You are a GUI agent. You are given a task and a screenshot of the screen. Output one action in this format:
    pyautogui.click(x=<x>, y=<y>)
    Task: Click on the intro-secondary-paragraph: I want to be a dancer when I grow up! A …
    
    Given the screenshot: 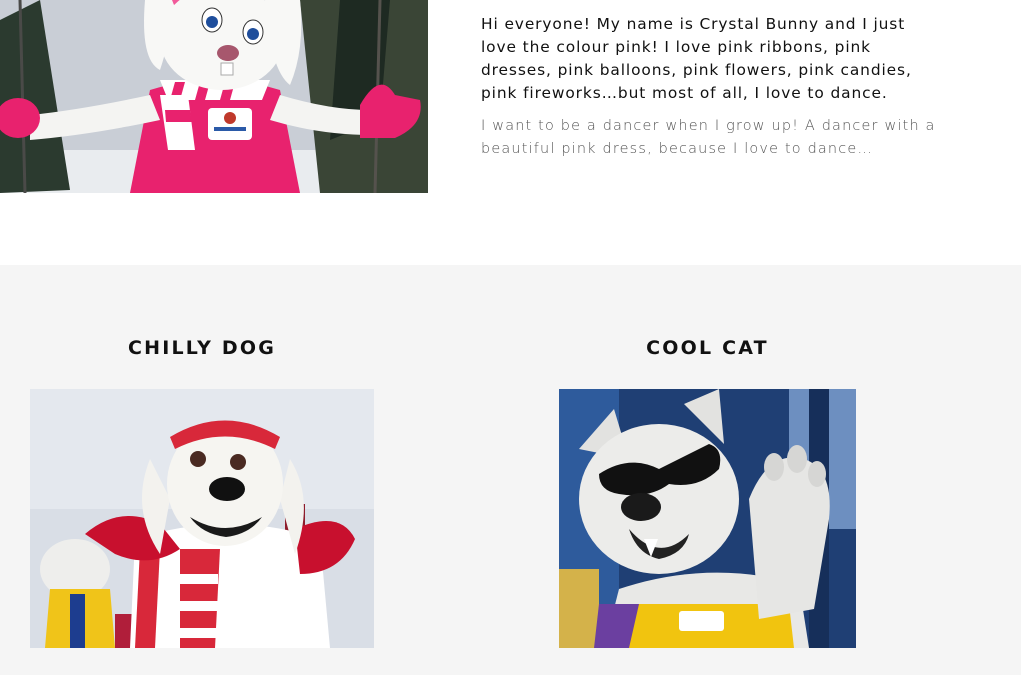 What is the action you would take?
    pyautogui.click(x=708, y=137)
    